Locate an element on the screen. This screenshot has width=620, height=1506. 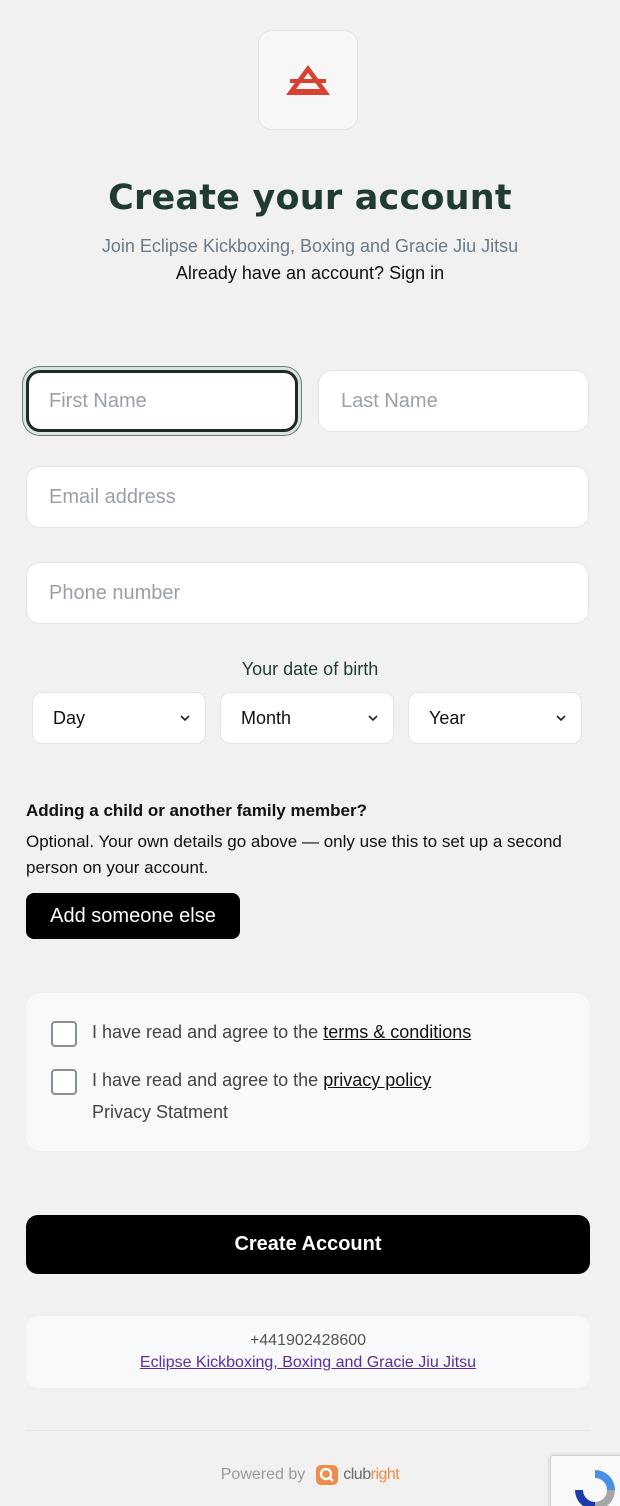
signin-prefix: Already have an account? is located at coordinates (280, 273).